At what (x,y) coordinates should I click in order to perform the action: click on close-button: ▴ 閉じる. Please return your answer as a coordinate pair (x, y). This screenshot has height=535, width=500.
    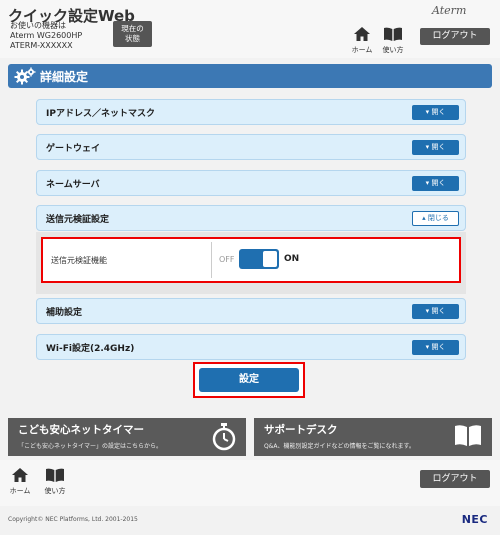
    Looking at the image, I should click on (435, 218).